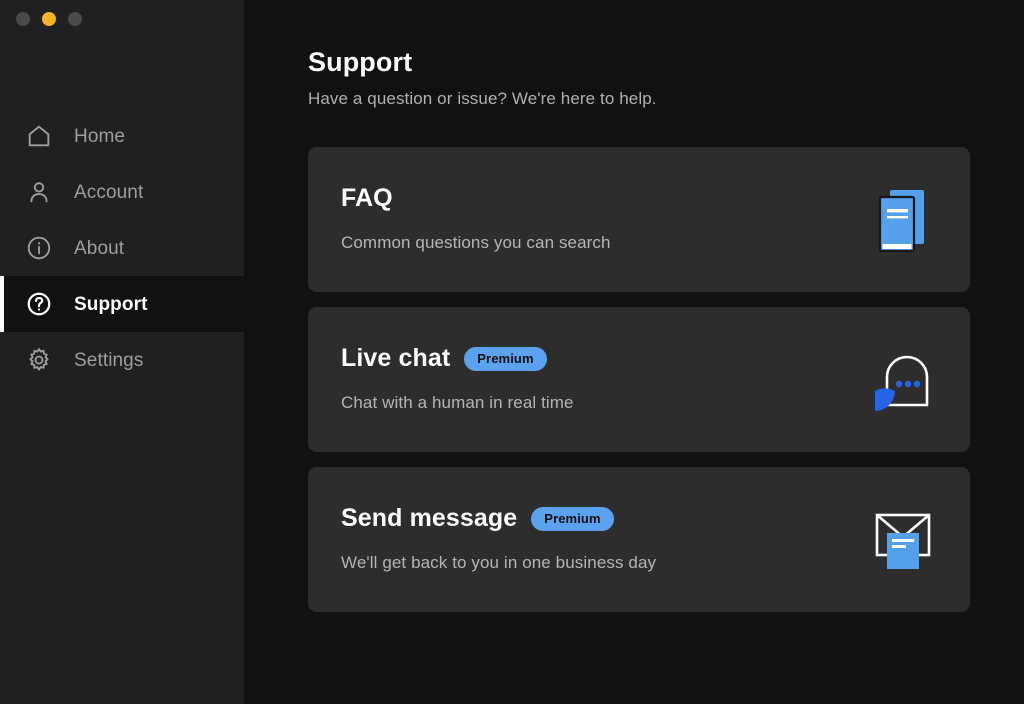  Describe the element at coordinates (396, 358) in the screenshot. I see `card-title: Live chat` at that location.